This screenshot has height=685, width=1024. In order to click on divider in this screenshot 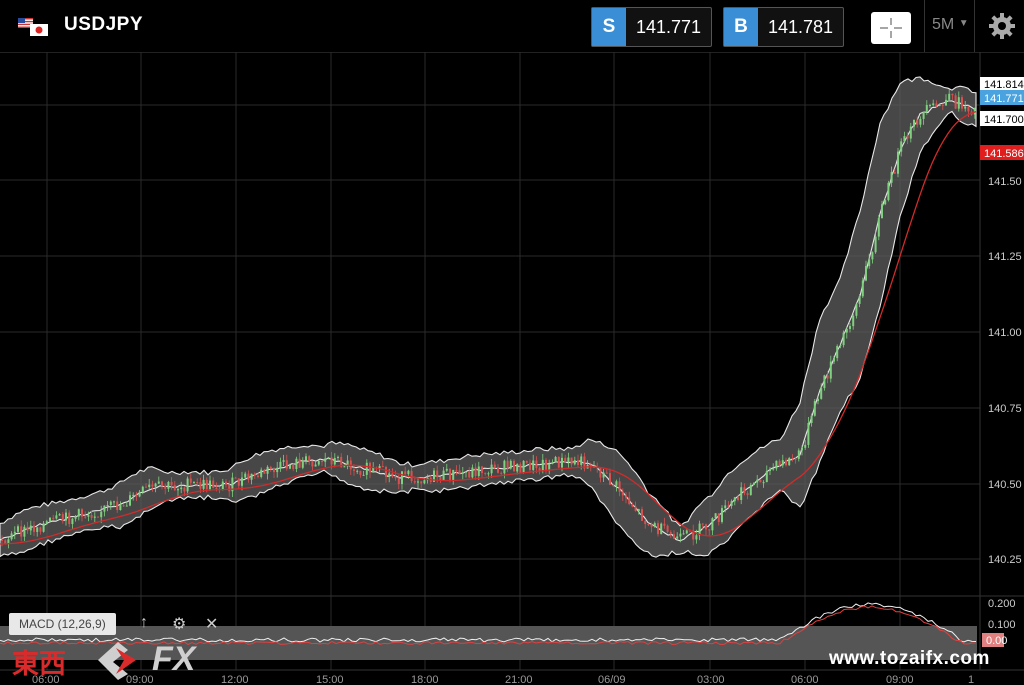, I will do `click(974, 26)`.